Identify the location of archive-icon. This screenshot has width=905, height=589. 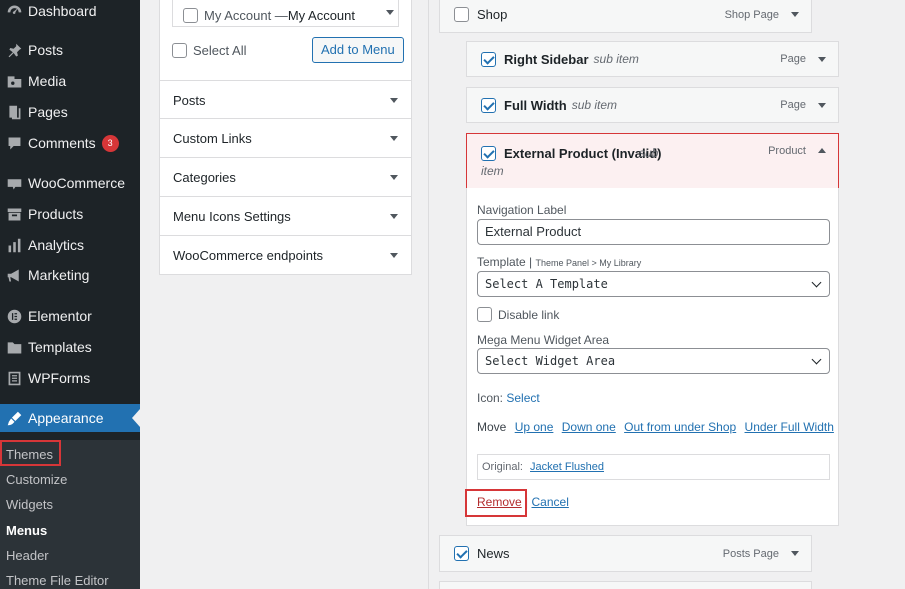
(14, 214).